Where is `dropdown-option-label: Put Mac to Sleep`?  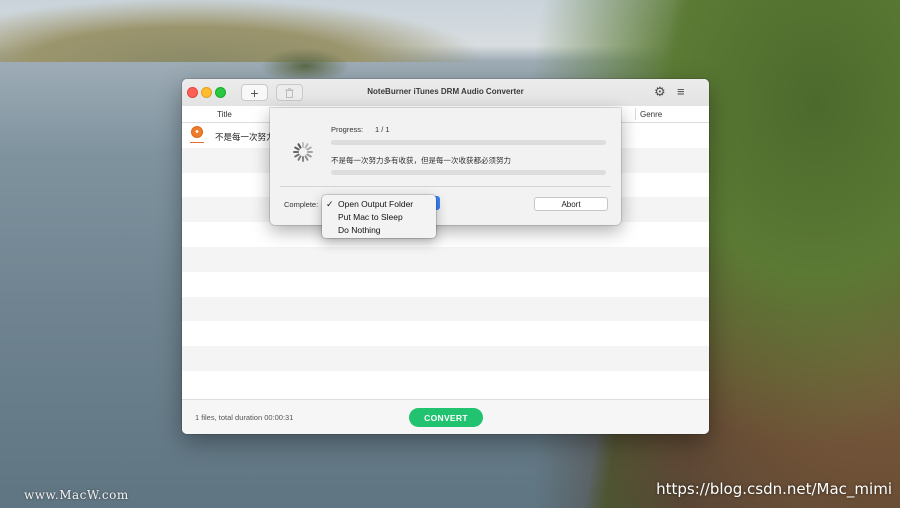
dropdown-option-label: Put Mac to Sleep is located at coordinates (370, 217).